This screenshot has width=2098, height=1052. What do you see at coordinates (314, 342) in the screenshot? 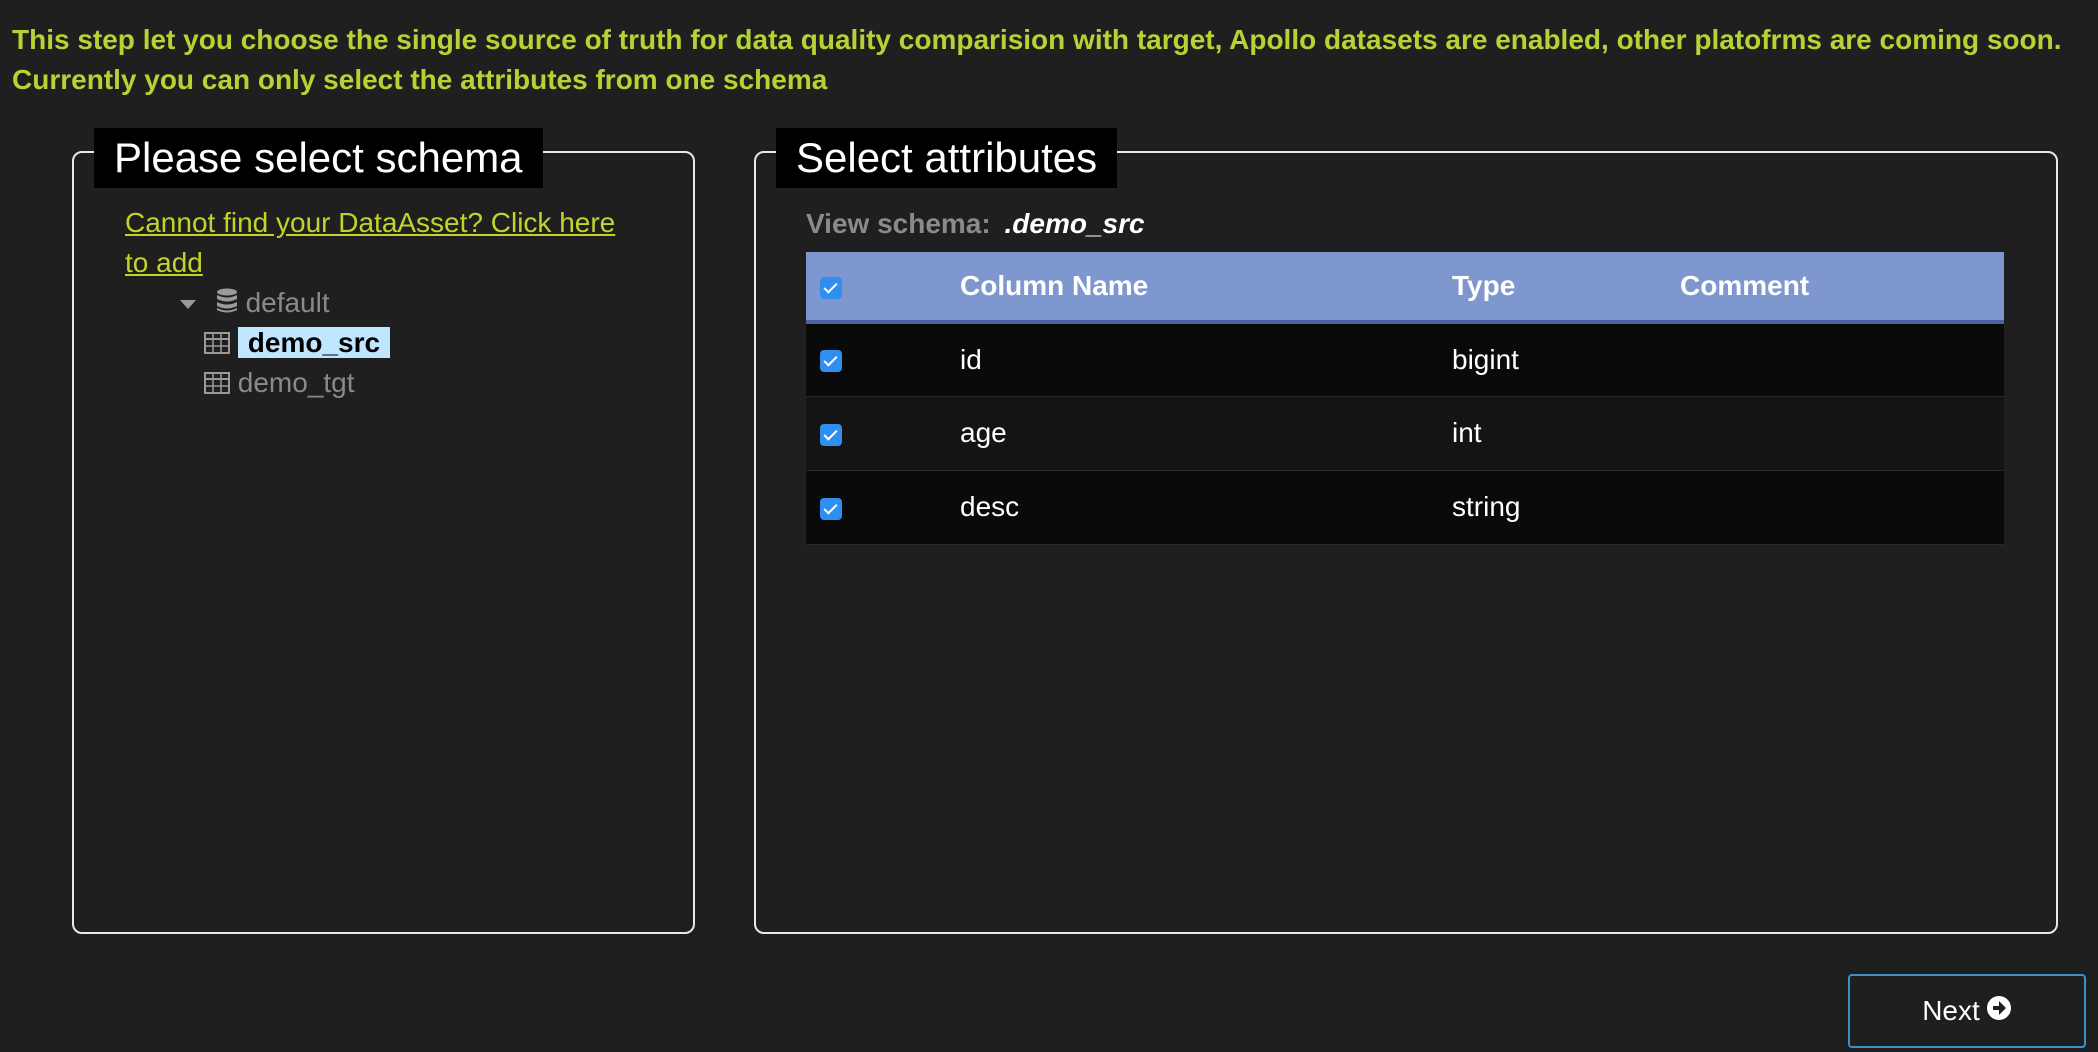
I see `tree-node-label-selected: demo_src` at bounding box center [314, 342].